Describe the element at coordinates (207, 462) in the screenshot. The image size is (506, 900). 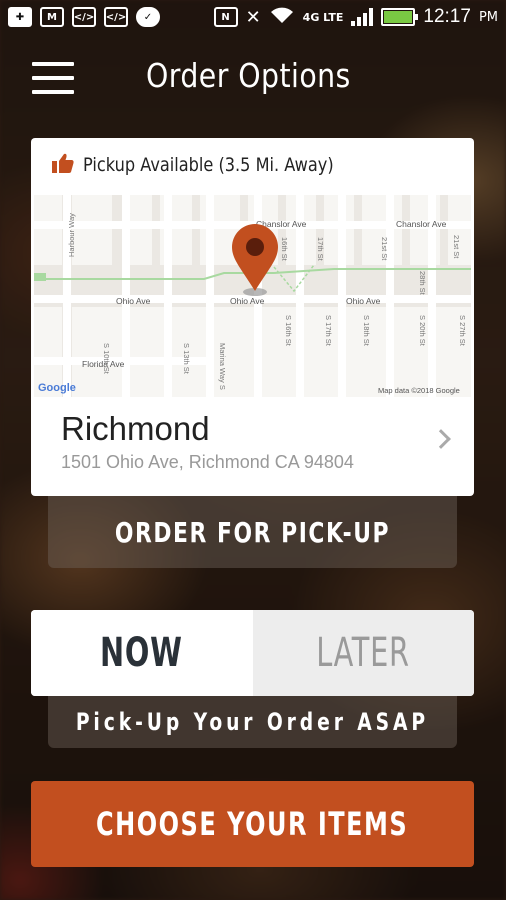
I see `location-address: 1501 Ohio Ave, Richmond CA 94804` at that location.